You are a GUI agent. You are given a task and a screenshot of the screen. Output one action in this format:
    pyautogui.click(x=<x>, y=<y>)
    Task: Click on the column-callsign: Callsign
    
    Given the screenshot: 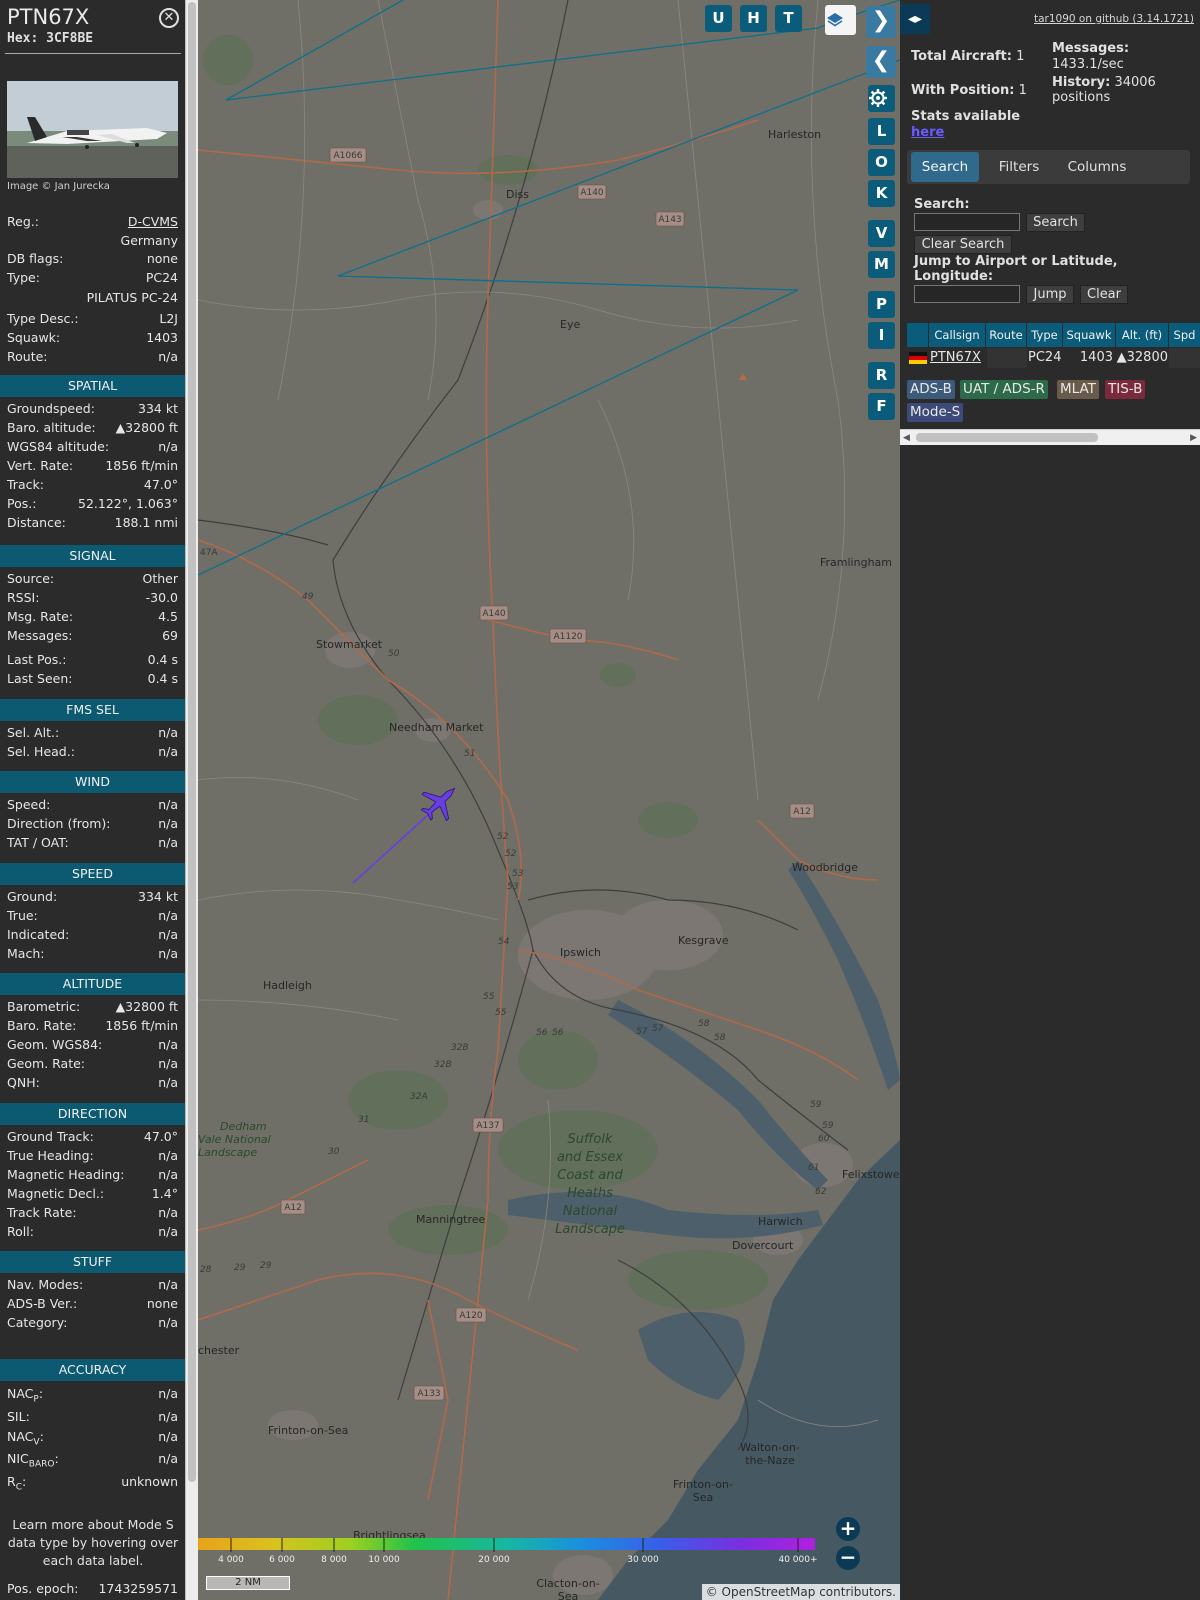 What is the action you would take?
    pyautogui.click(x=957, y=335)
    